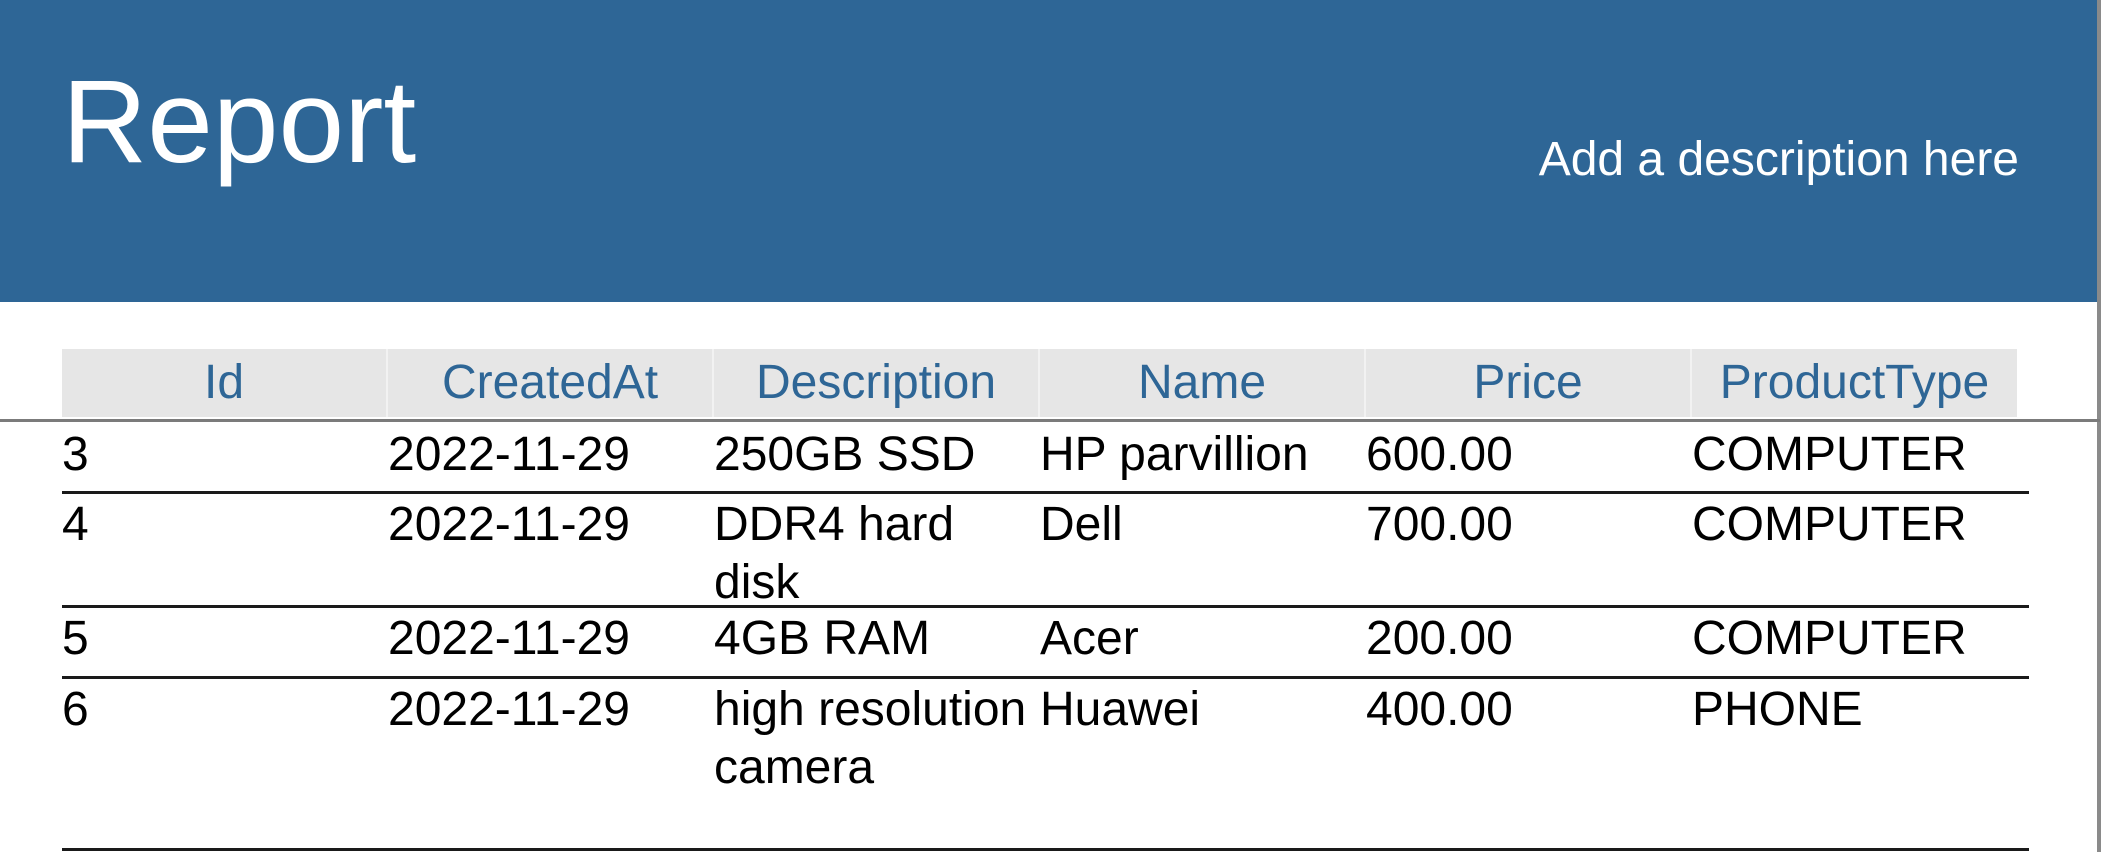 The height and width of the screenshot is (852, 2105). What do you see at coordinates (225, 383) in the screenshot?
I see `column-header-id: Id` at bounding box center [225, 383].